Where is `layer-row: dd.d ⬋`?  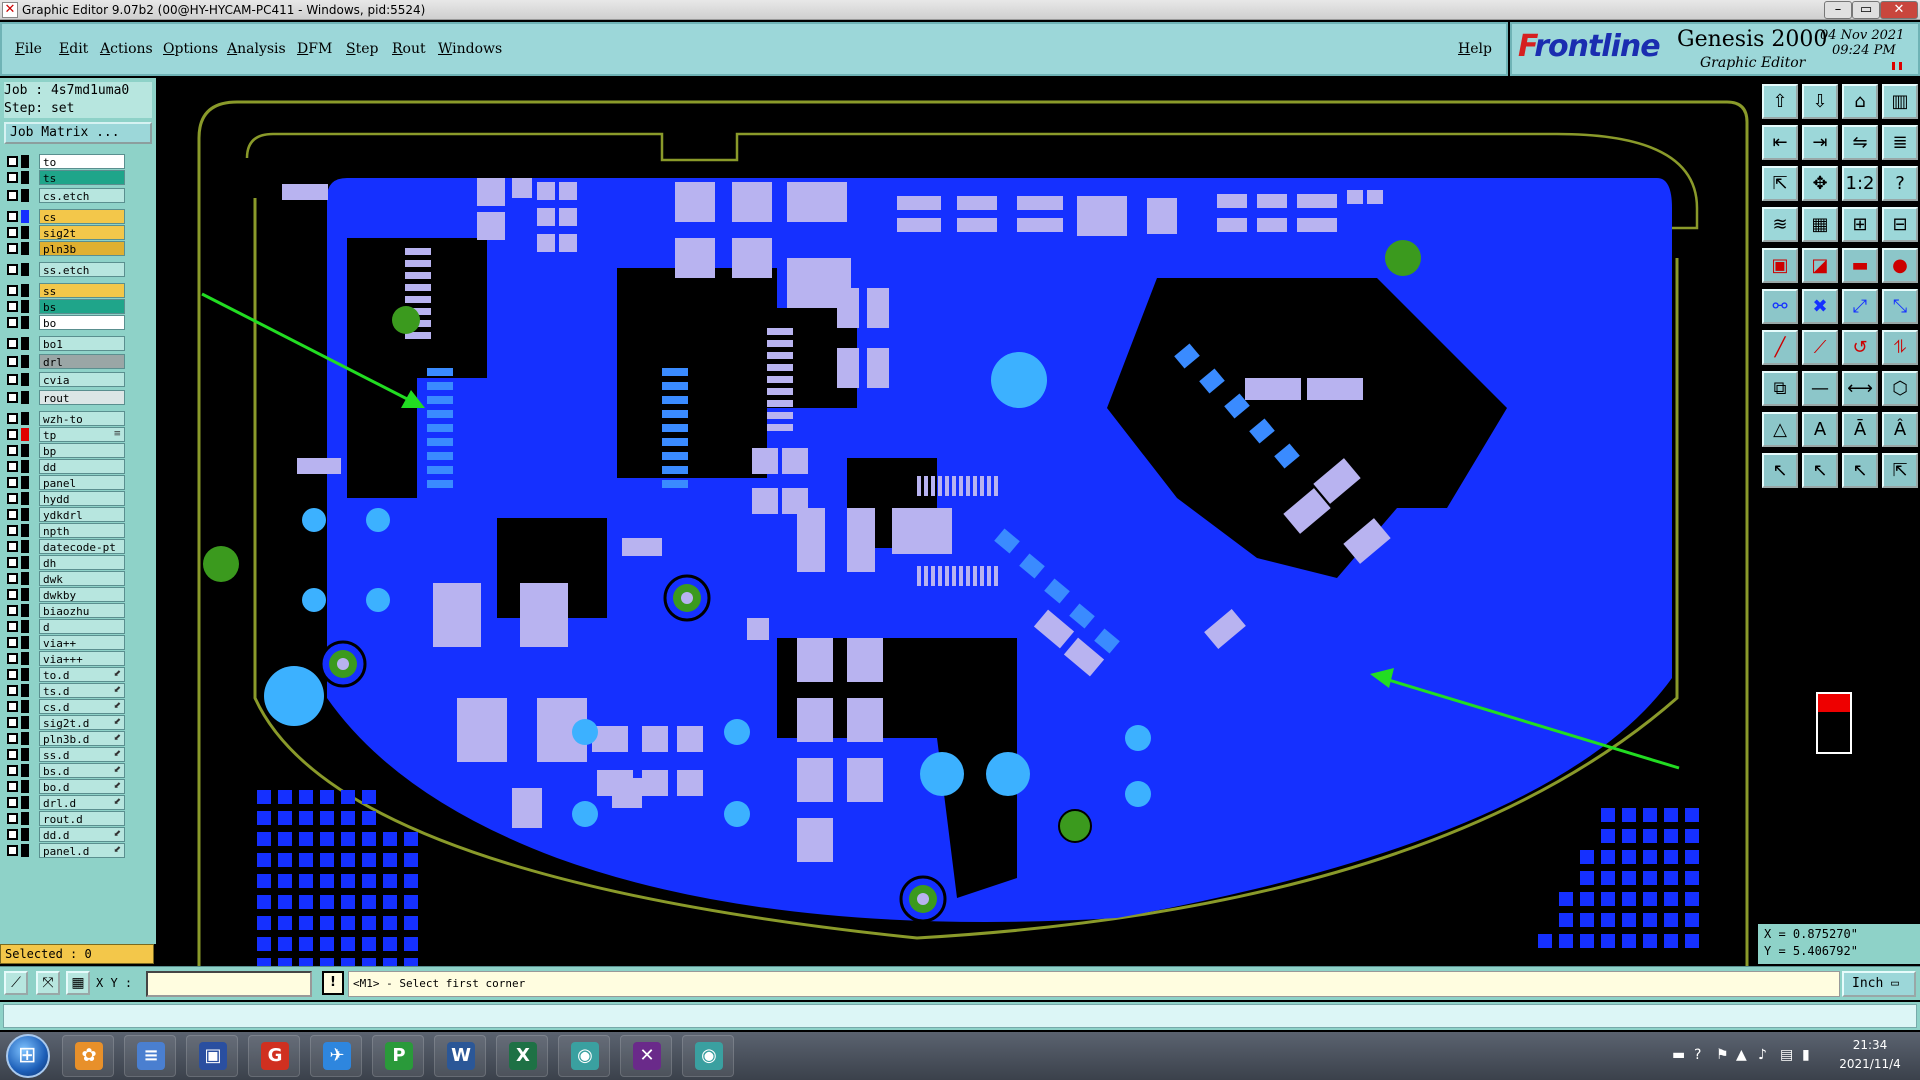
layer-row: dd.d ⬋ is located at coordinates (64, 834).